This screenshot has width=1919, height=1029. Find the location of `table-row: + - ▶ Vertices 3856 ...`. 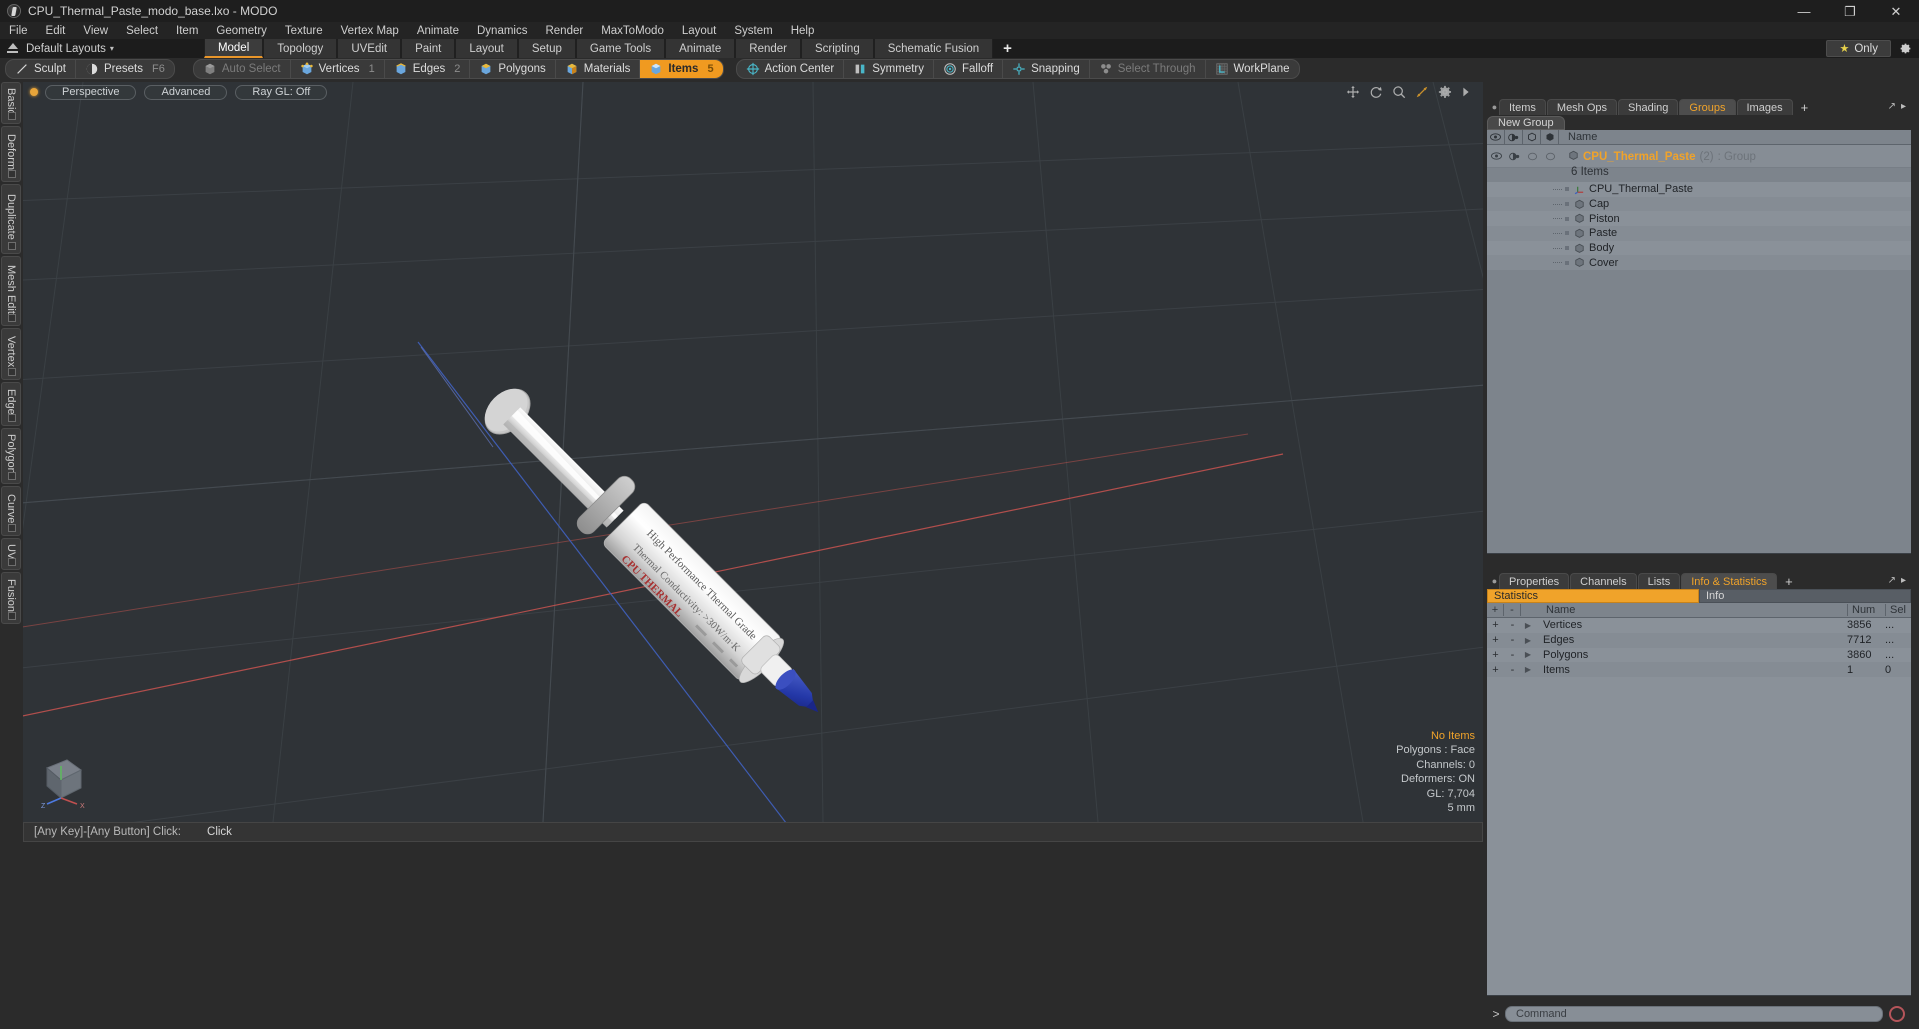

table-row: + - ▶ Vertices 3856 ... is located at coordinates (1699, 625).